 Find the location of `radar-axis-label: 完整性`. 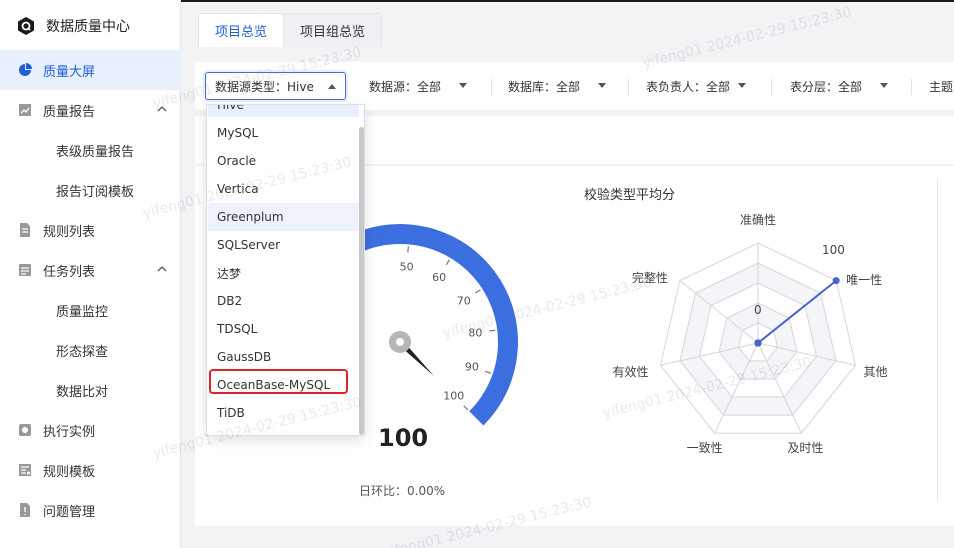

radar-axis-label: 完整性 is located at coordinates (649, 277).